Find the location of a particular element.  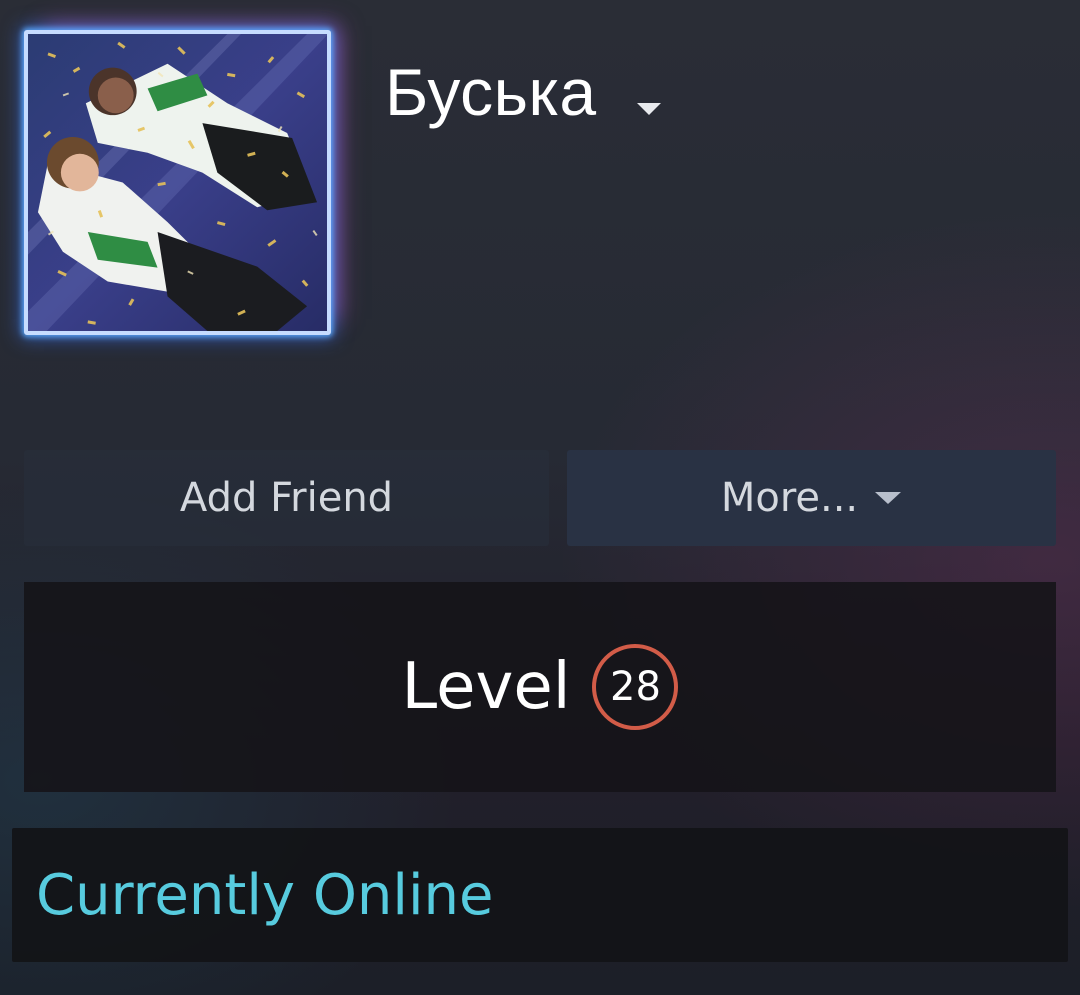

add-friend-button: Add Friend is located at coordinates (286, 498).